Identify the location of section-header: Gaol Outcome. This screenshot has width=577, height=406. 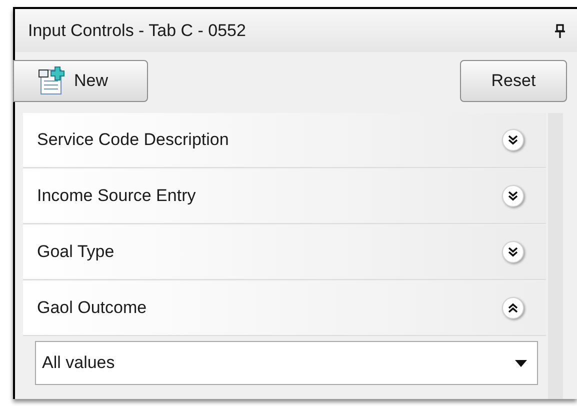
(284, 308).